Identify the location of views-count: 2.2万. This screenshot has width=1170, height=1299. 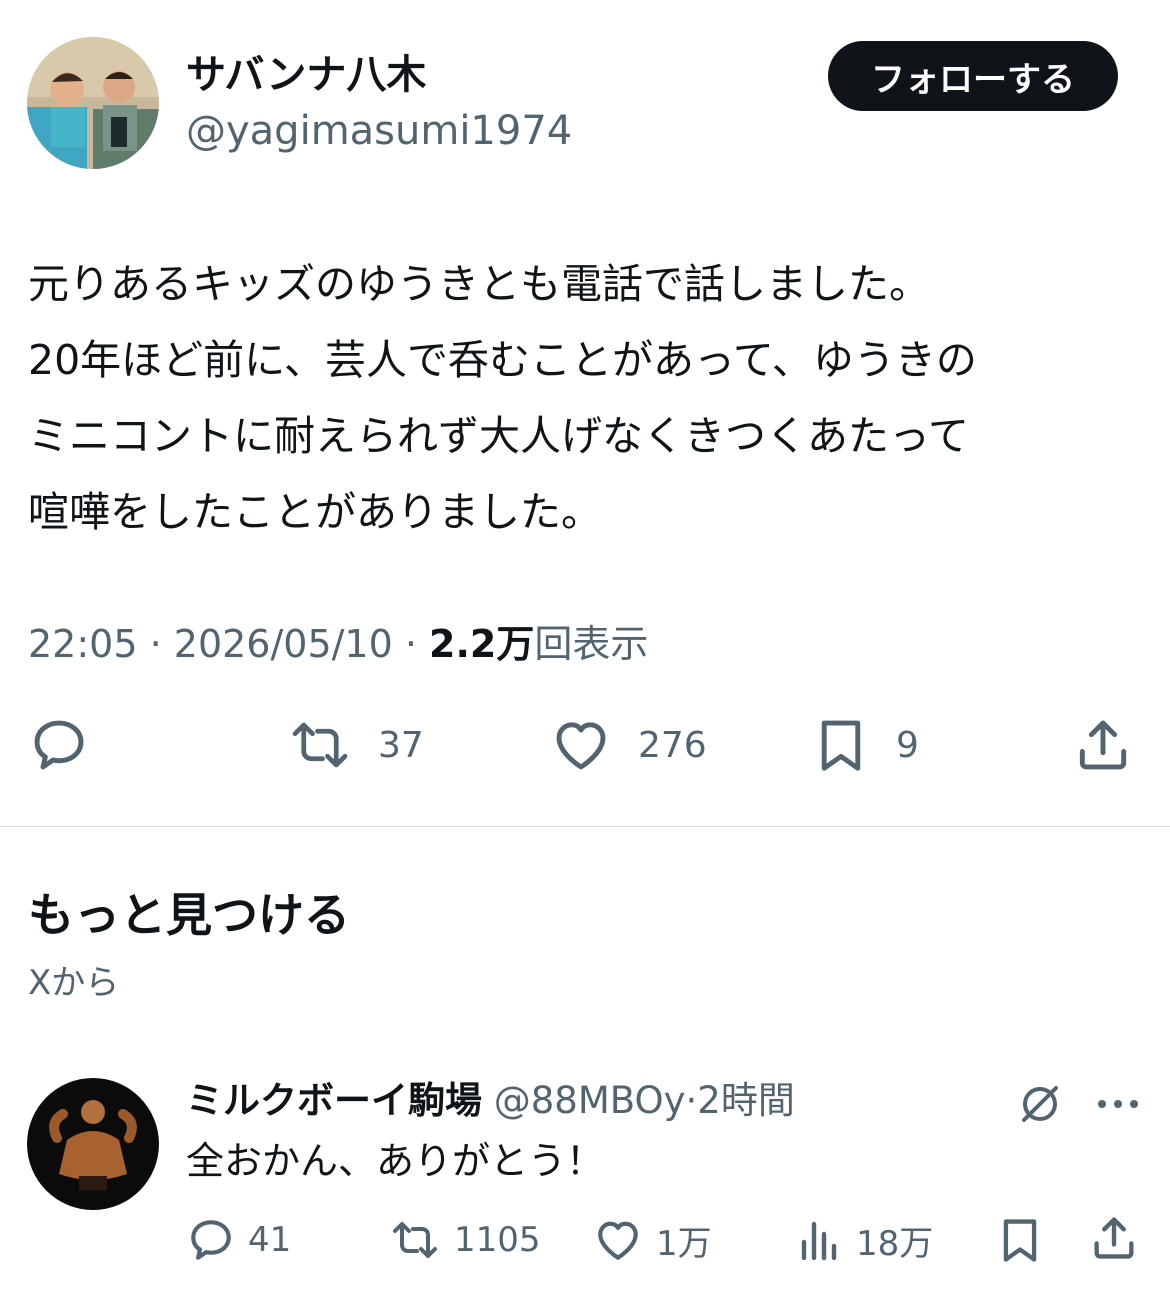
(482, 644).